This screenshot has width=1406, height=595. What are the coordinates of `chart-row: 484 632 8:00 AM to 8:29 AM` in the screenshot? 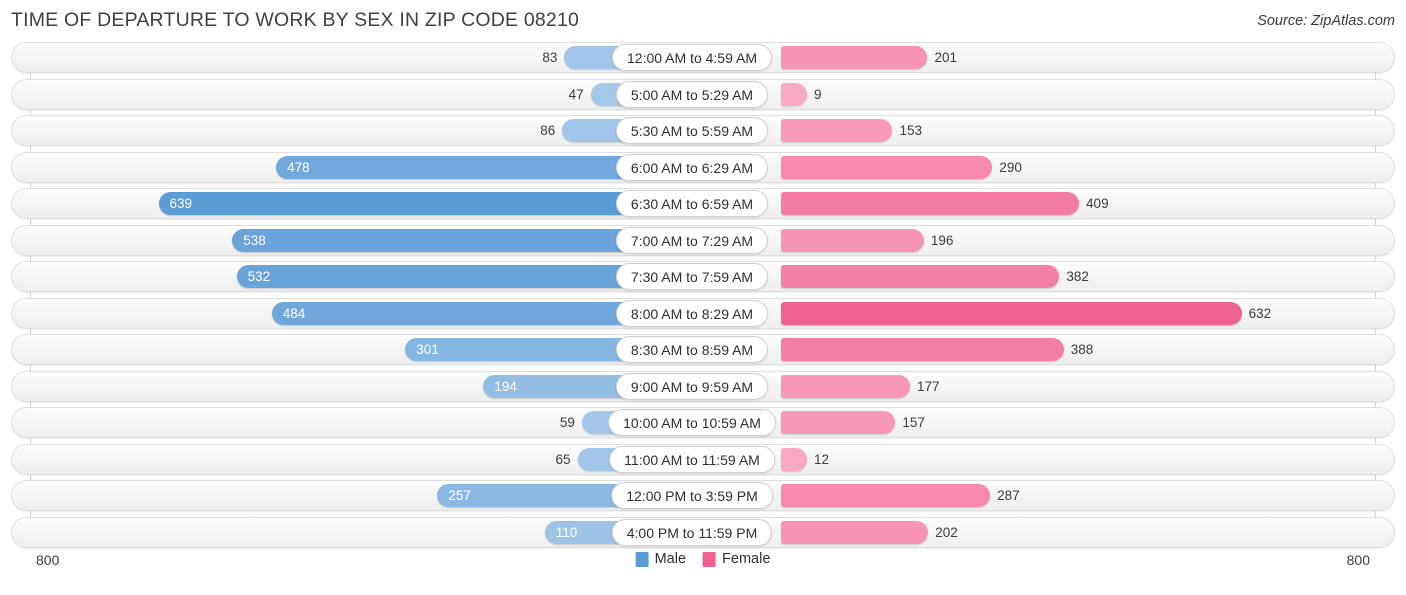 It's located at (703, 313).